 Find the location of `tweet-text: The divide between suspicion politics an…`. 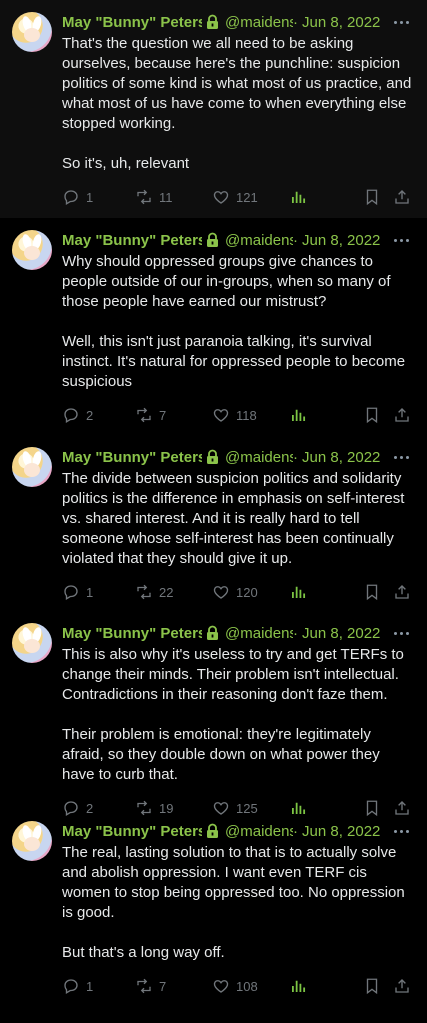

tweet-text: The divide between suspicion politics an… is located at coordinates (235, 518).